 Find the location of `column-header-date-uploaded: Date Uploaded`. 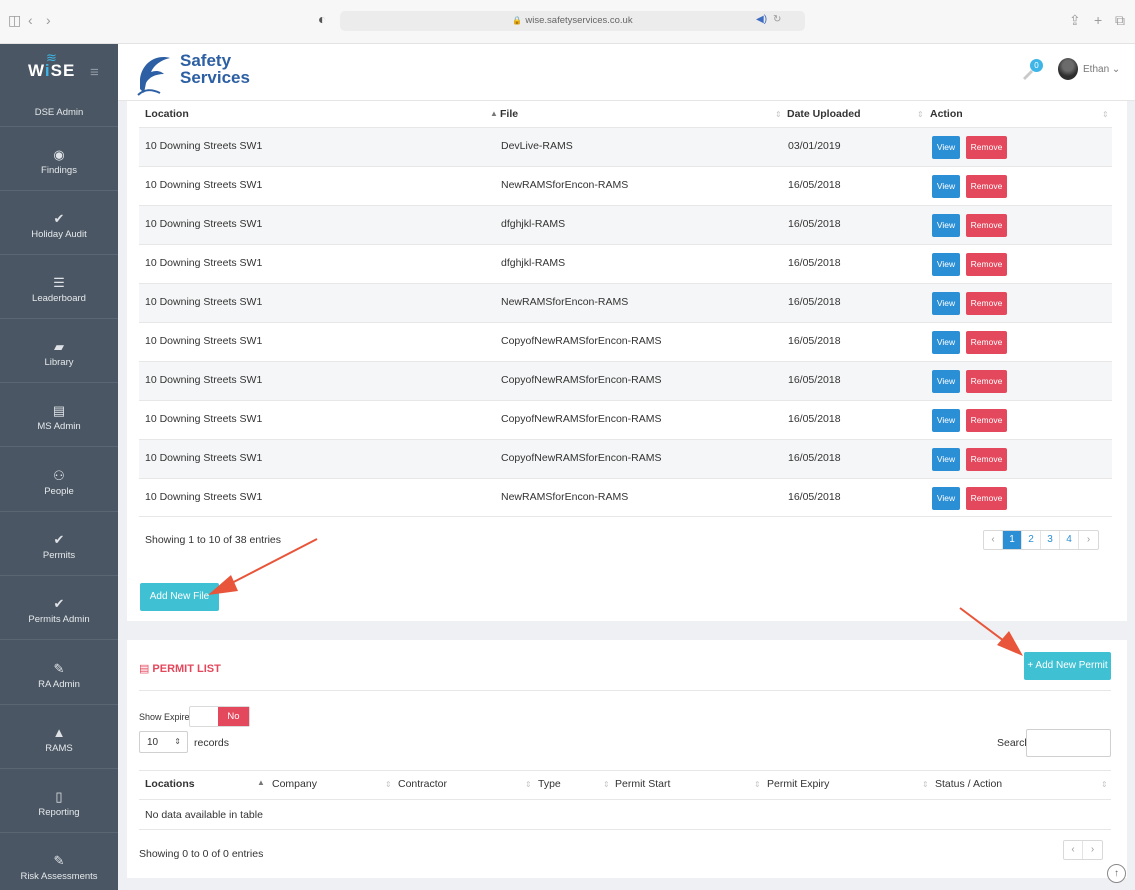

column-header-date-uploaded: Date Uploaded is located at coordinates (824, 114).